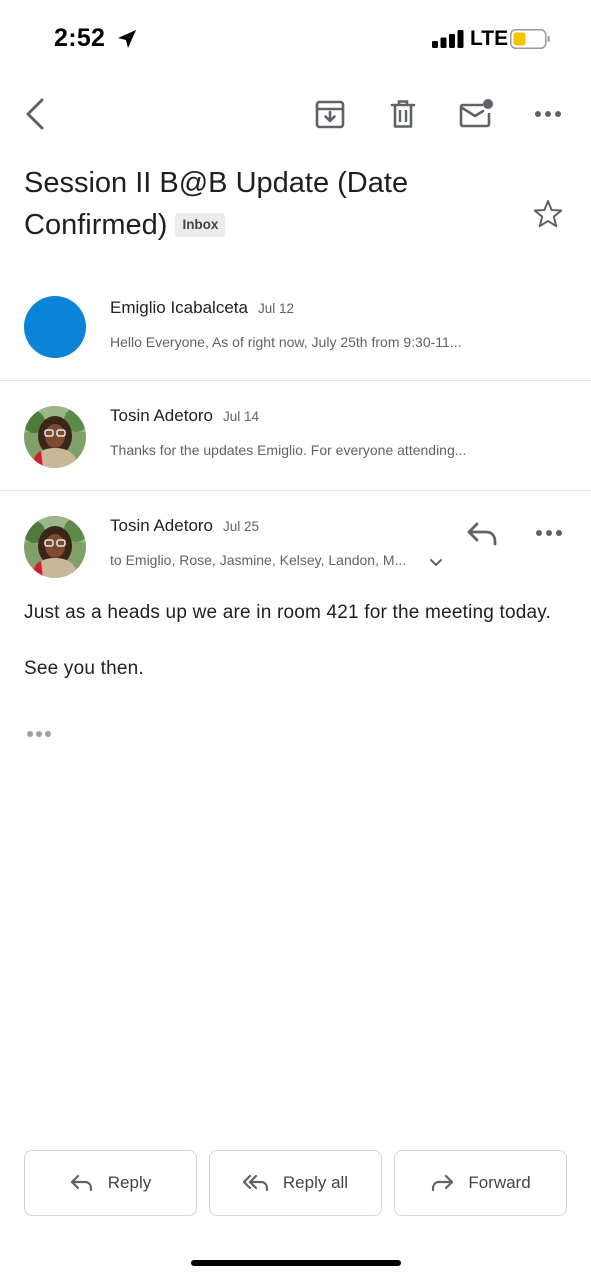  Describe the element at coordinates (530, 39) in the screenshot. I see `battery-icon` at that location.